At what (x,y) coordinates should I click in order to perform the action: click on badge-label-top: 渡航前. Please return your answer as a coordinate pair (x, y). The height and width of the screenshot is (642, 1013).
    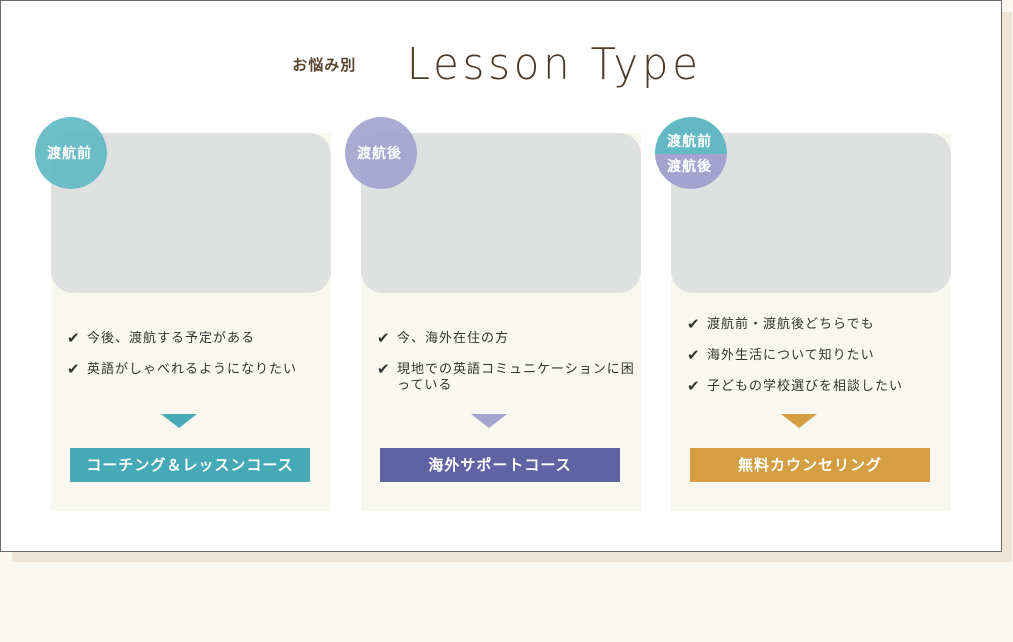
    Looking at the image, I should click on (689, 142).